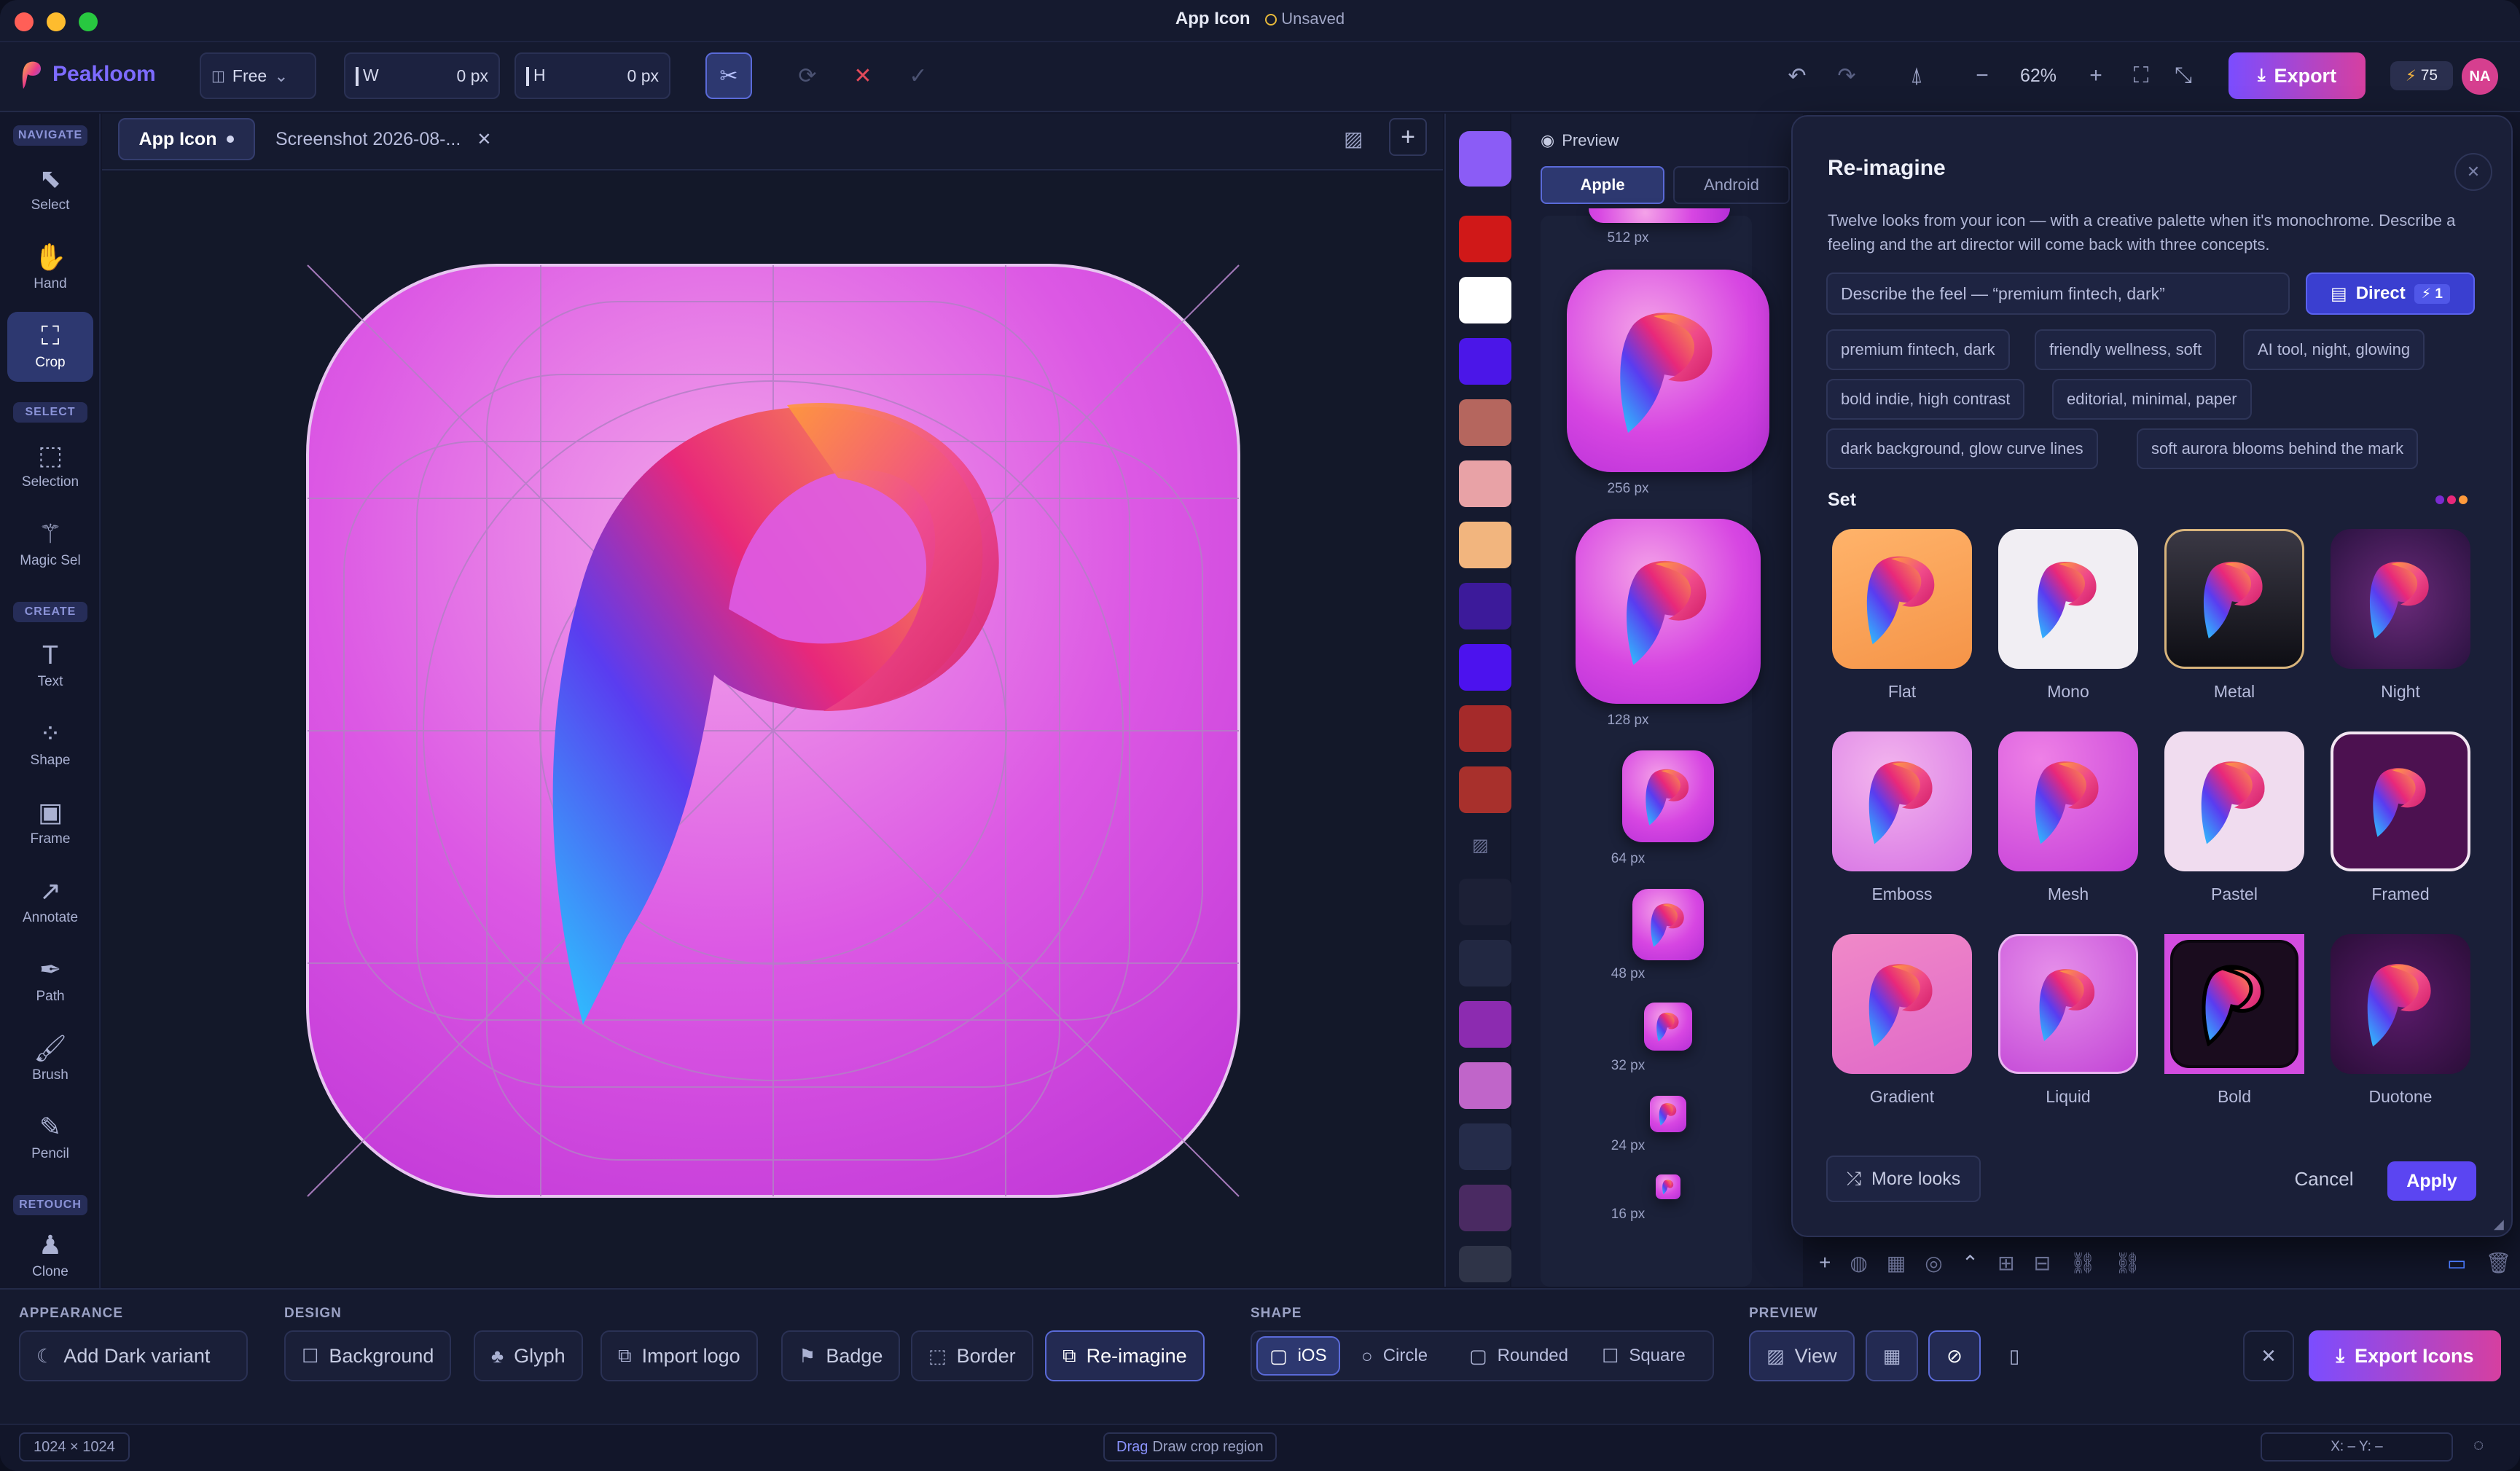 The image size is (2520, 1471). Describe the element at coordinates (2324, 1179) in the screenshot. I see `cancel-button: Cancel` at that location.